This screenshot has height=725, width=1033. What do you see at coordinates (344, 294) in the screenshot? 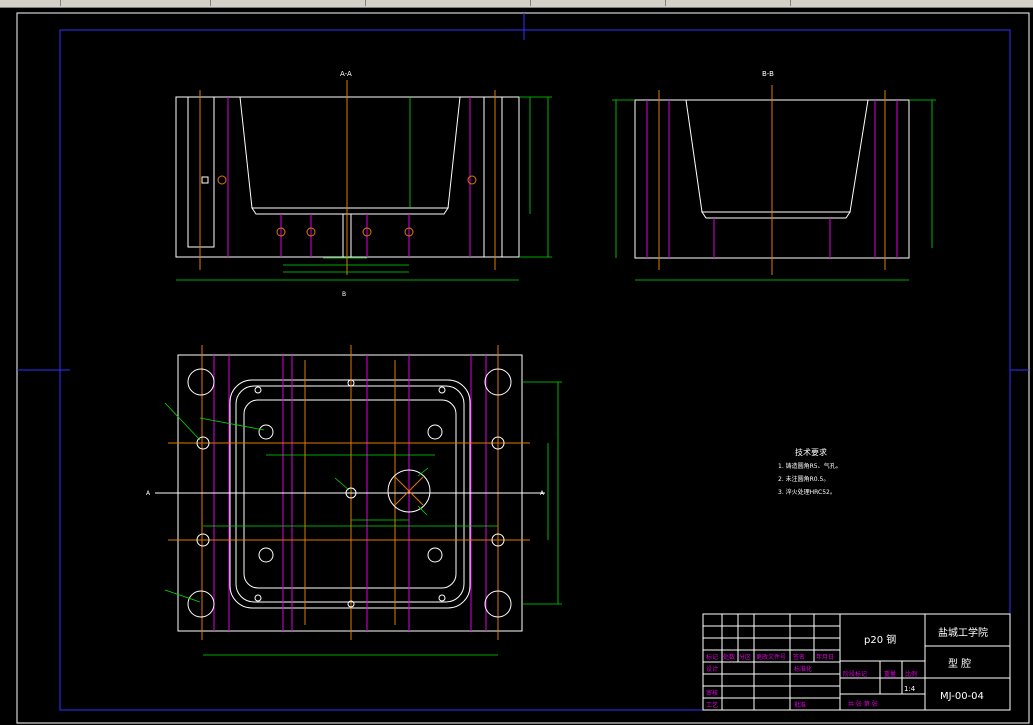
I see `section-aa-marker-b: B` at bounding box center [344, 294].